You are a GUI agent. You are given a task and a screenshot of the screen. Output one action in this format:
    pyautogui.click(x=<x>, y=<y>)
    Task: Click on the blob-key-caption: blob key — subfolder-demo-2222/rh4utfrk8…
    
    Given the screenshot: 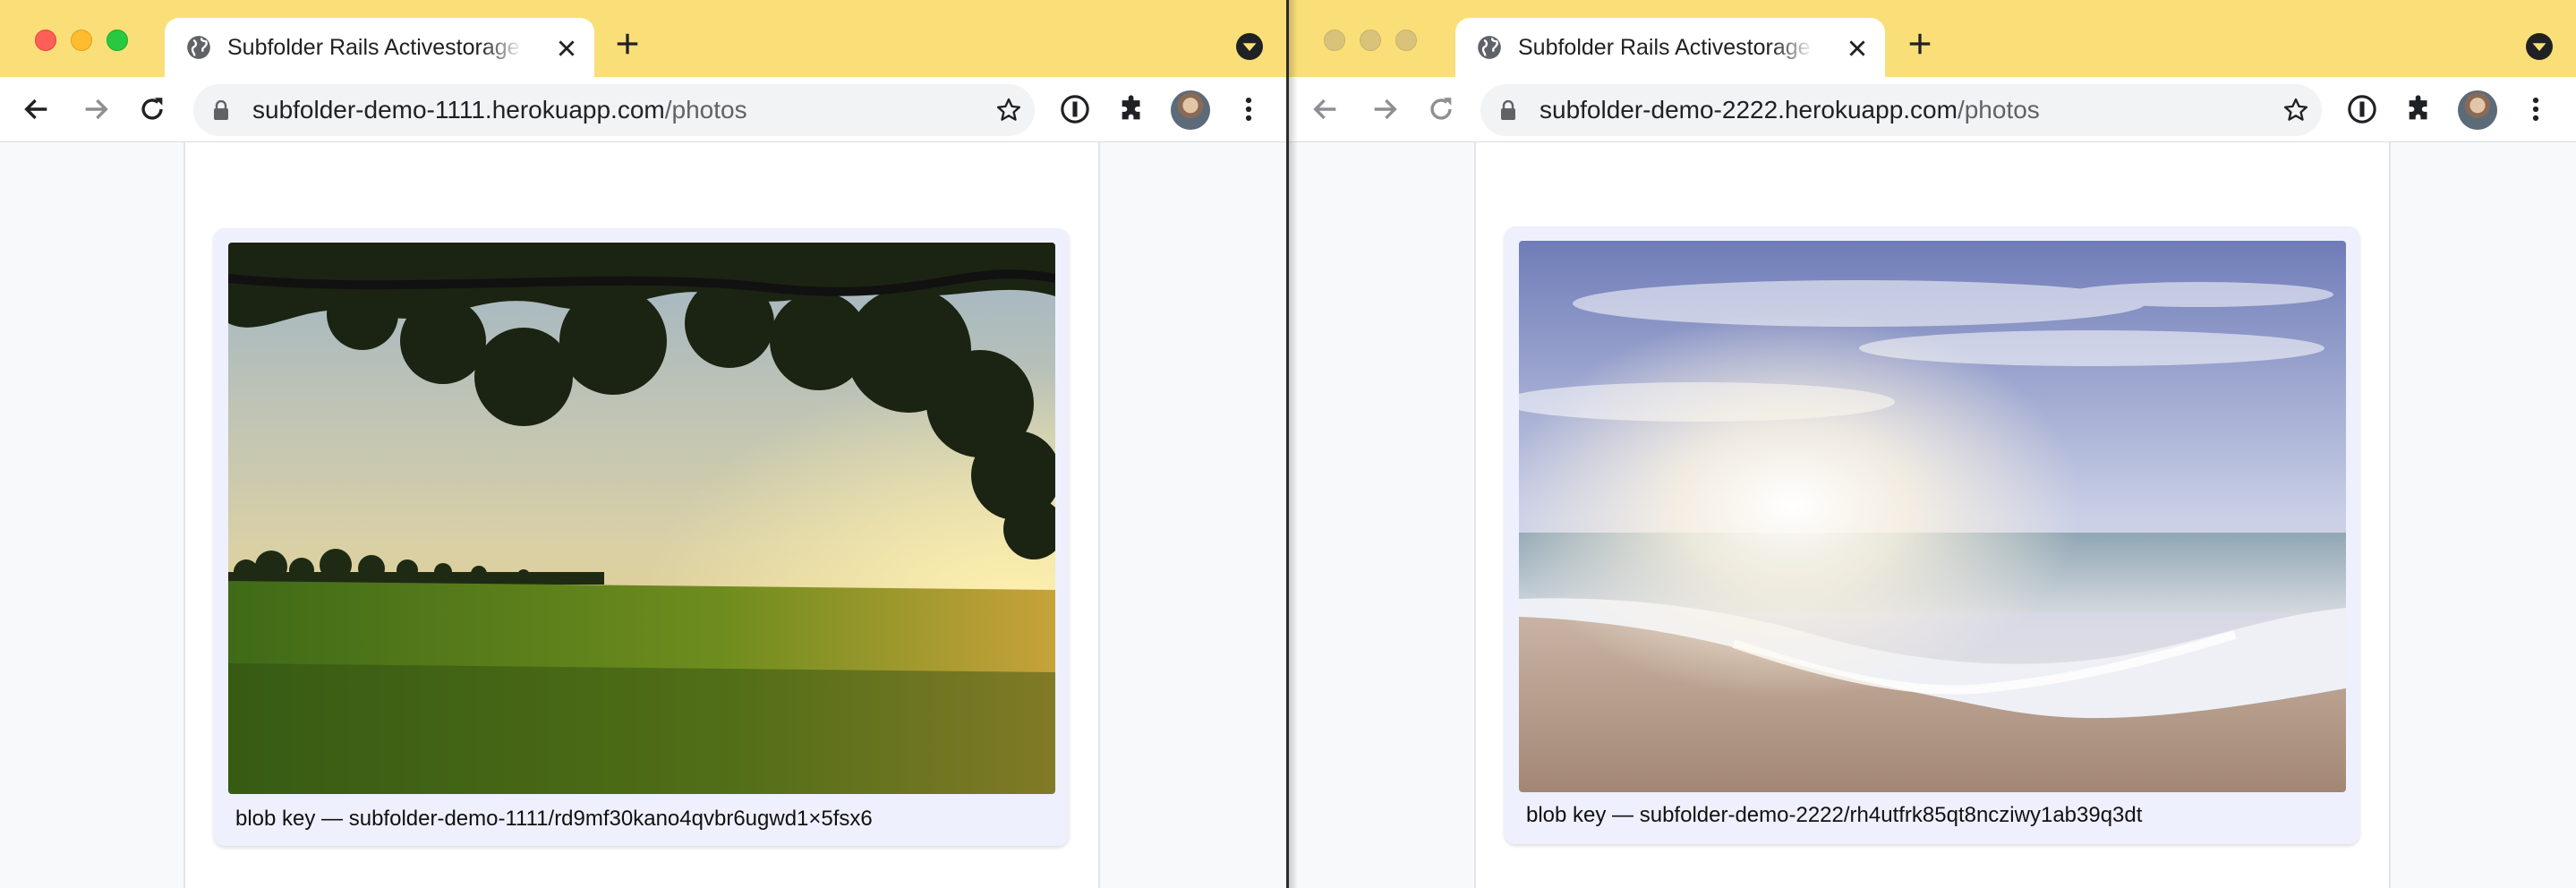 What is the action you would take?
    pyautogui.click(x=1834, y=815)
    